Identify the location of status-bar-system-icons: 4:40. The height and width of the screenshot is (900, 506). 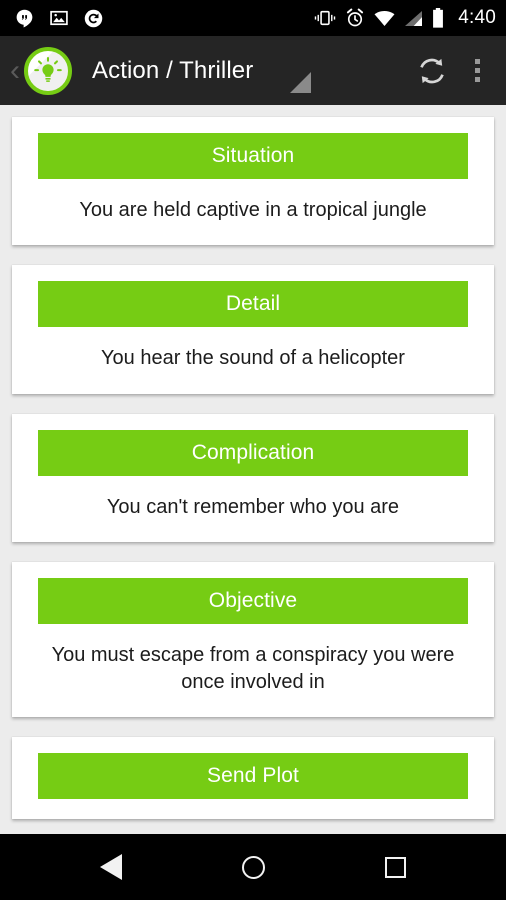
(405, 18).